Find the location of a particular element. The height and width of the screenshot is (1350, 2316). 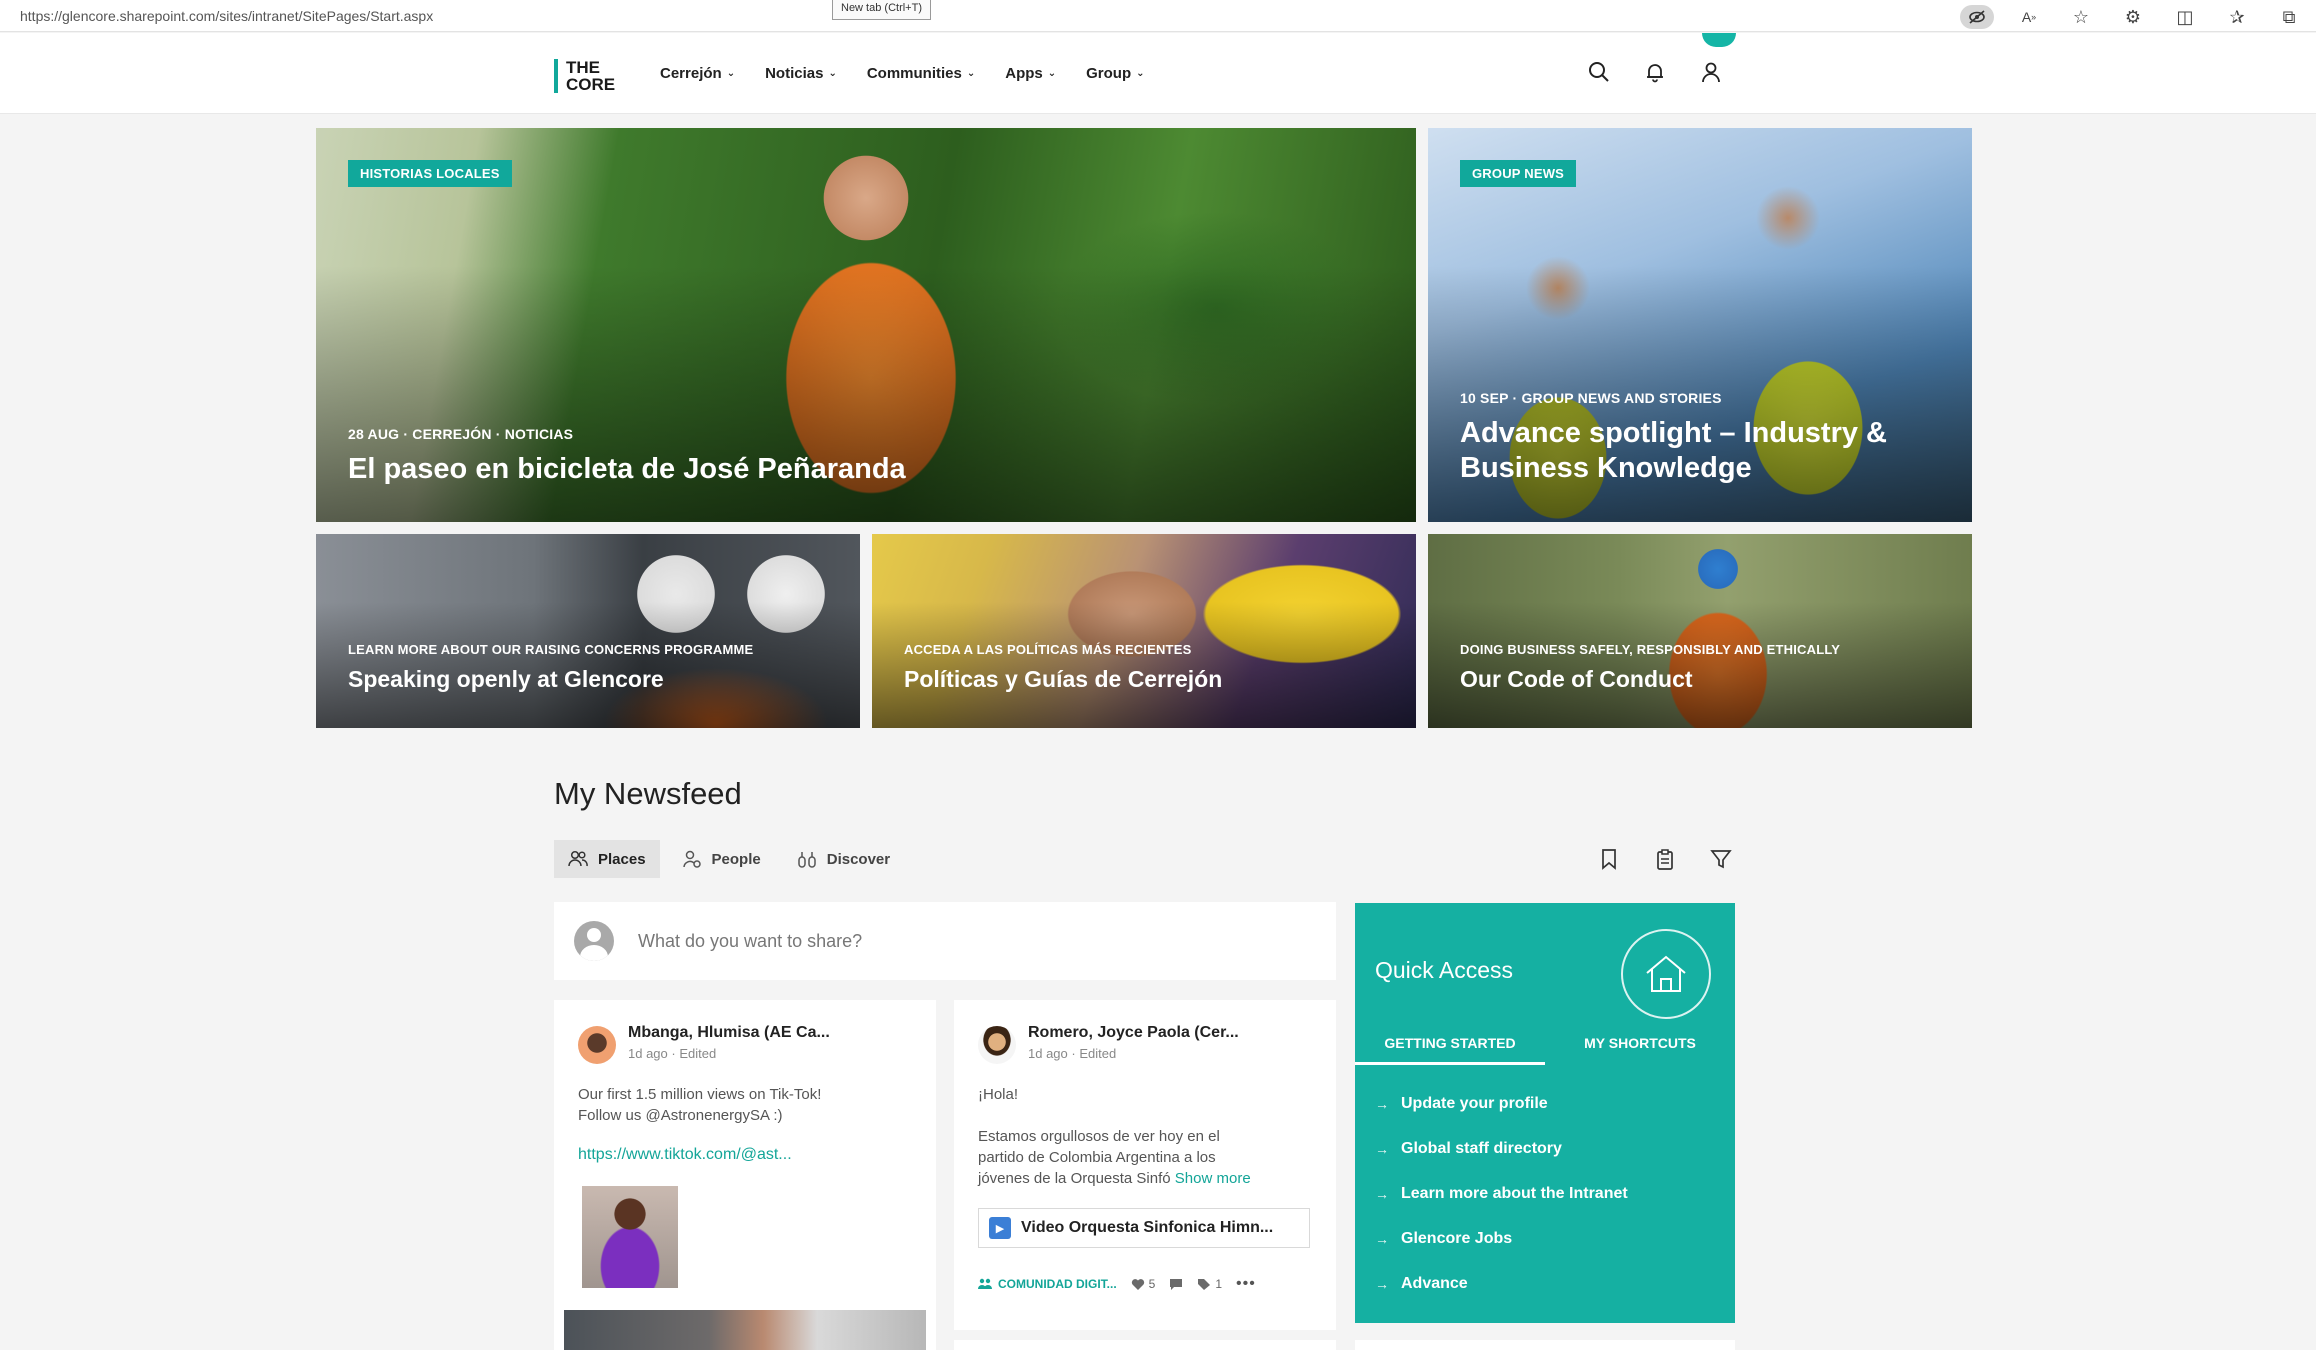

split-screen-icon: ◫ is located at coordinates (2185, 17).